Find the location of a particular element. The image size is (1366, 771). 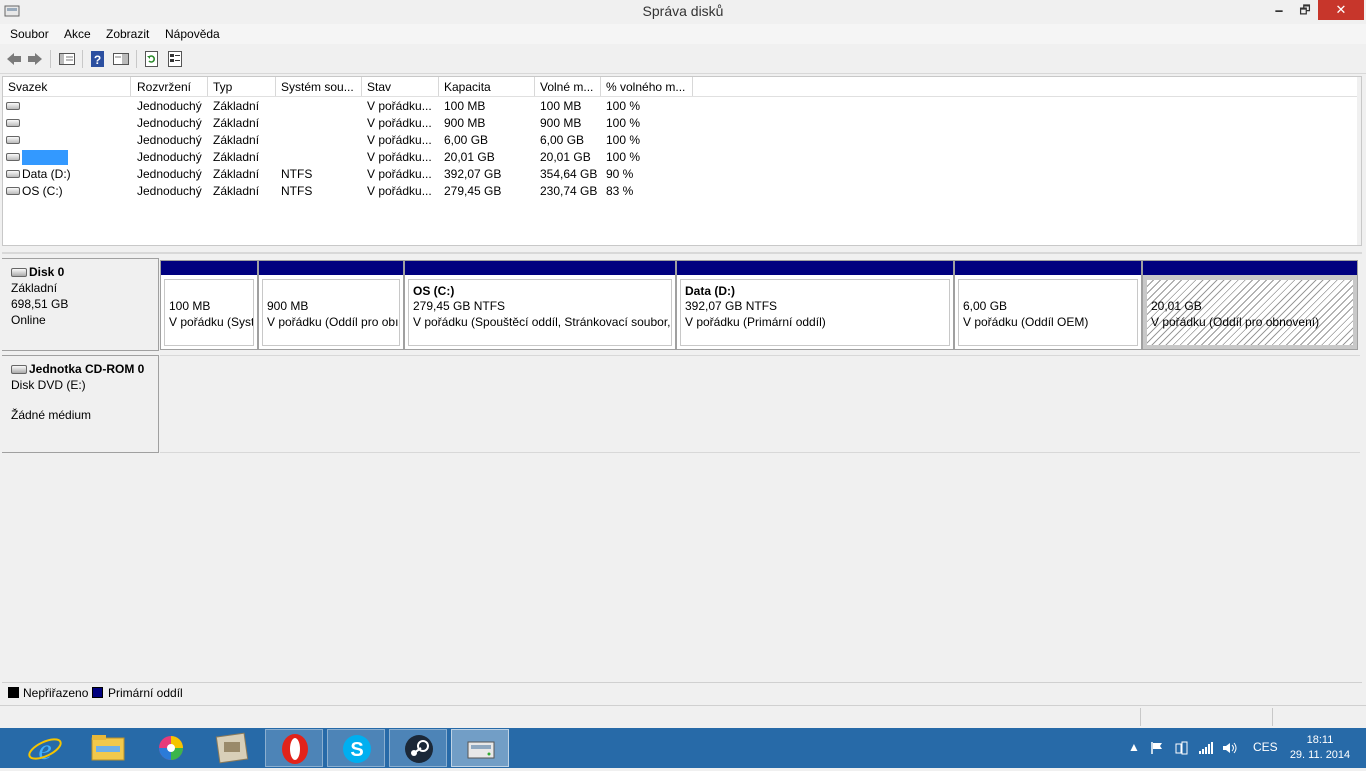

disk-management-icon is located at coordinates (481, 750).